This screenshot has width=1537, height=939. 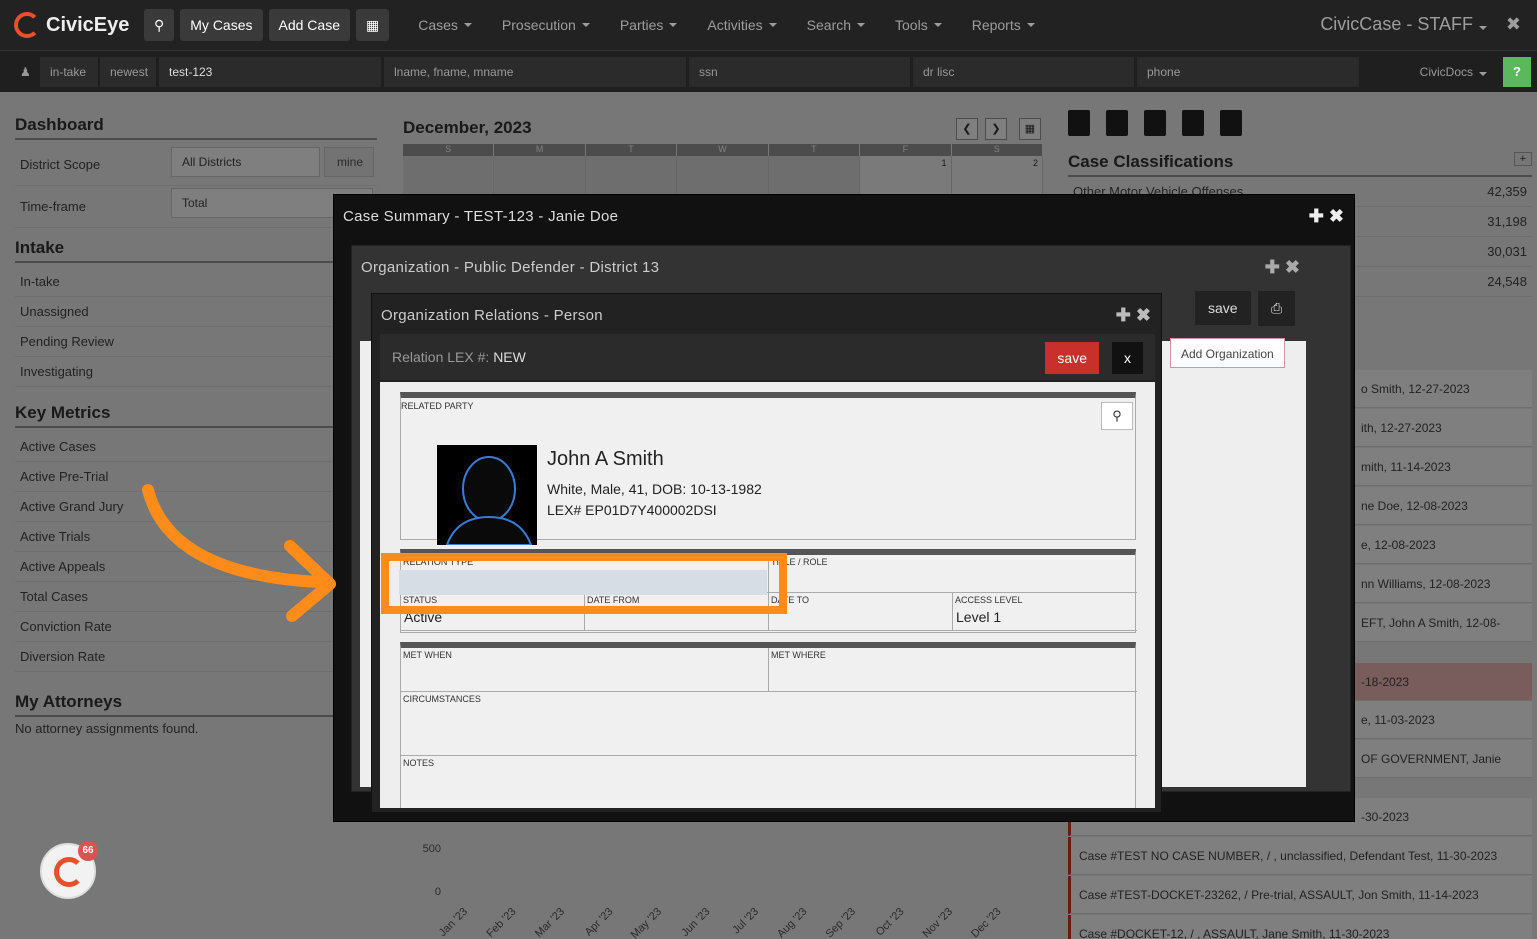 What do you see at coordinates (829, 25) in the screenshot?
I see `menu-label: Search` at bounding box center [829, 25].